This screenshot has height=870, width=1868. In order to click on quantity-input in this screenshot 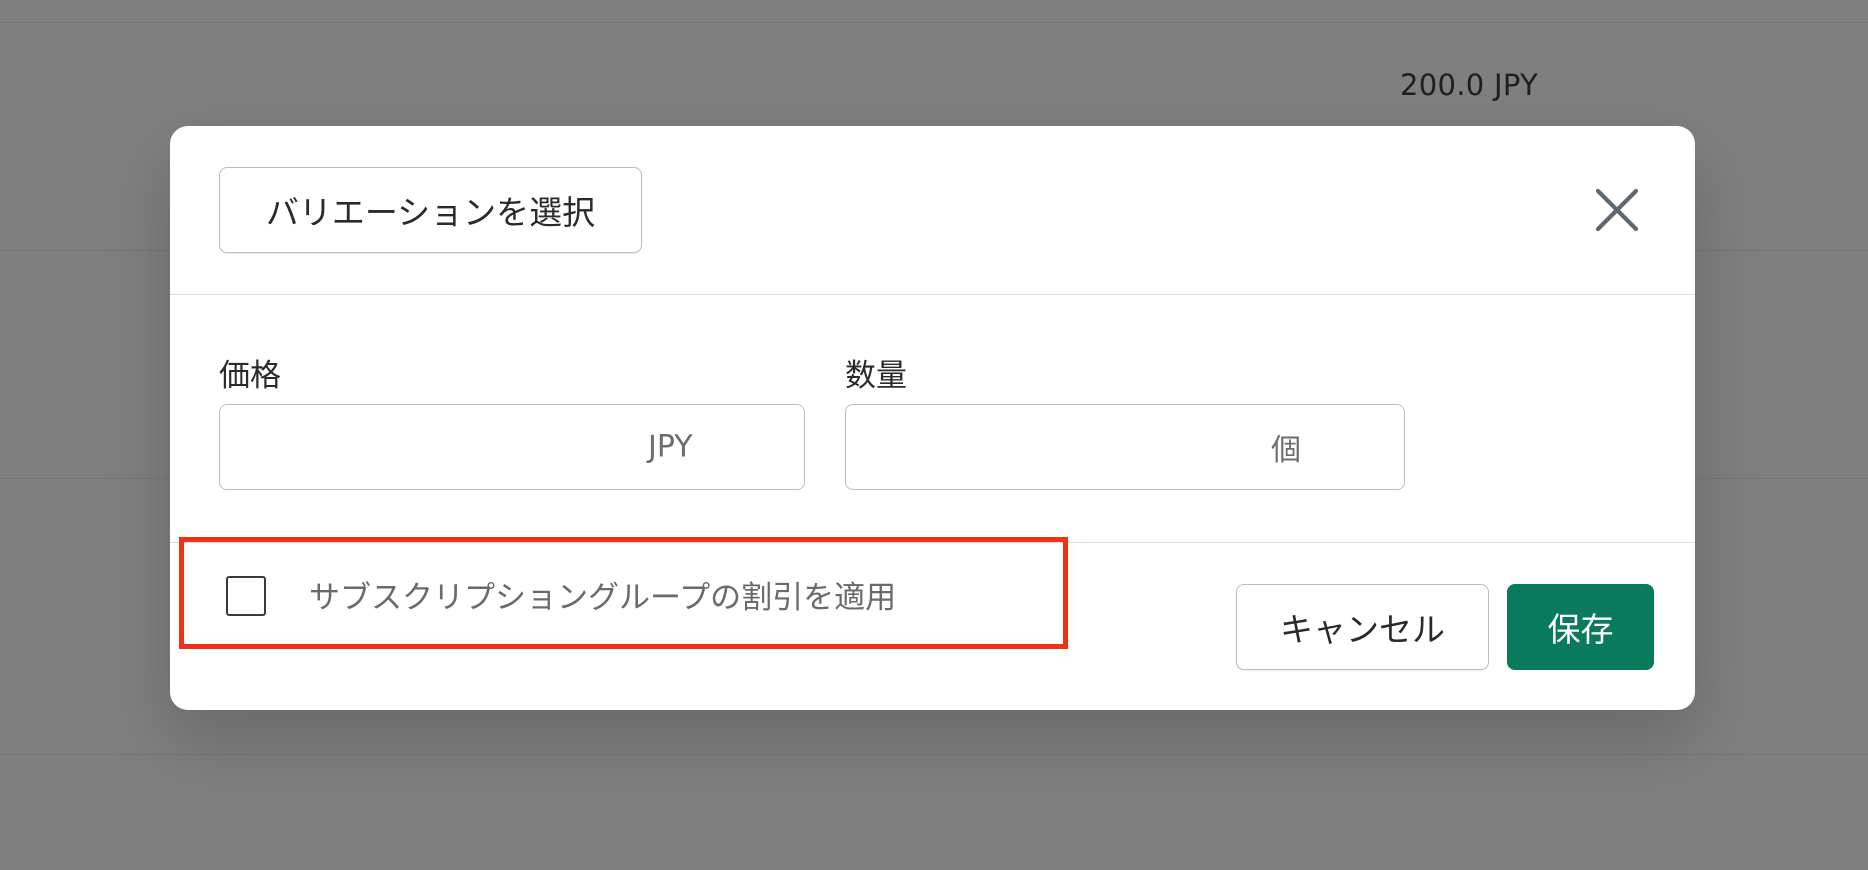, I will do `click(1064, 448)`.